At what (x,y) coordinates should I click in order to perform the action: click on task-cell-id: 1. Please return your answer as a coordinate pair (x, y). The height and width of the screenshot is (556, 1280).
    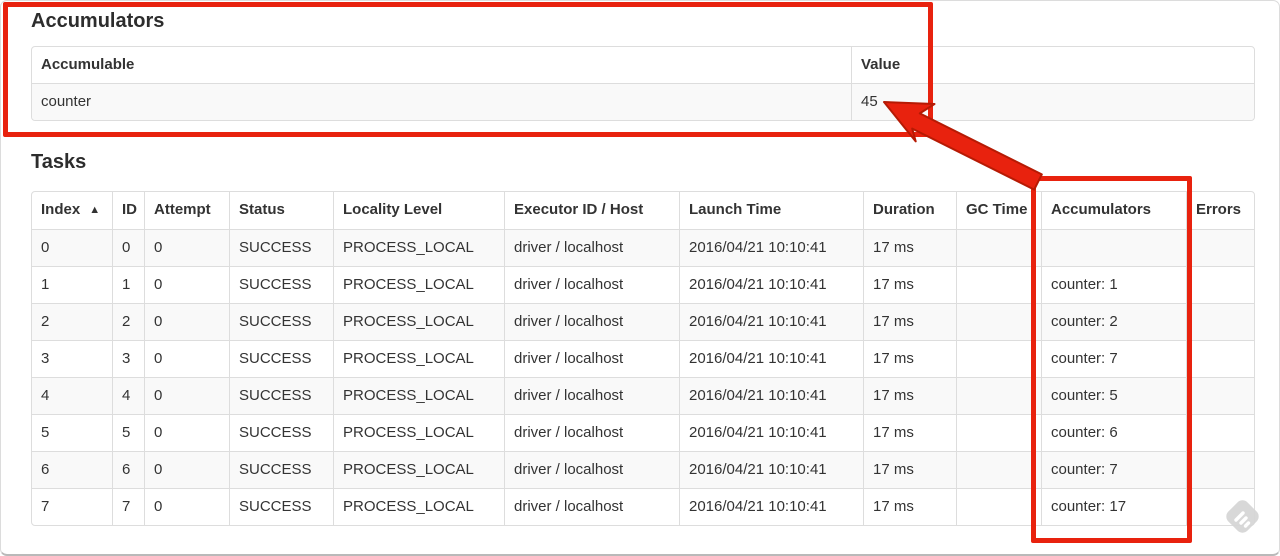
    Looking at the image, I should click on (128, 284).